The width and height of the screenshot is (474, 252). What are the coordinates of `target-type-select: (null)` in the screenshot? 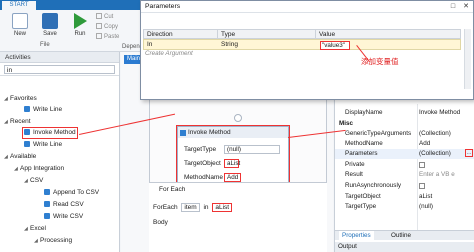 It's located at (252, 149).